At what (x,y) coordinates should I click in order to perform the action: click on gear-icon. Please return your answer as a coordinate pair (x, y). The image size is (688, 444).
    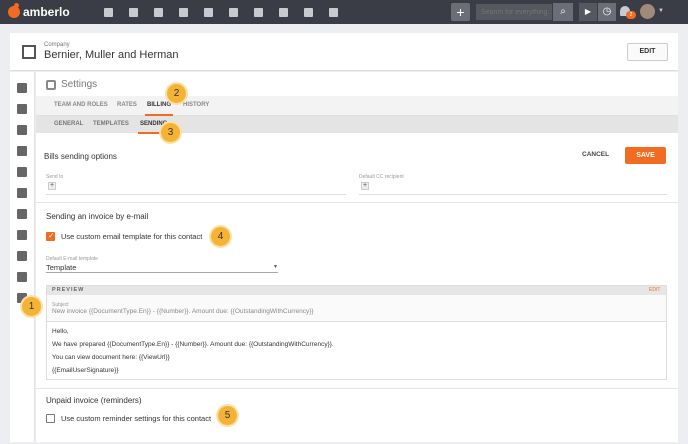
    Looking at the image, I should click on (51, 84).